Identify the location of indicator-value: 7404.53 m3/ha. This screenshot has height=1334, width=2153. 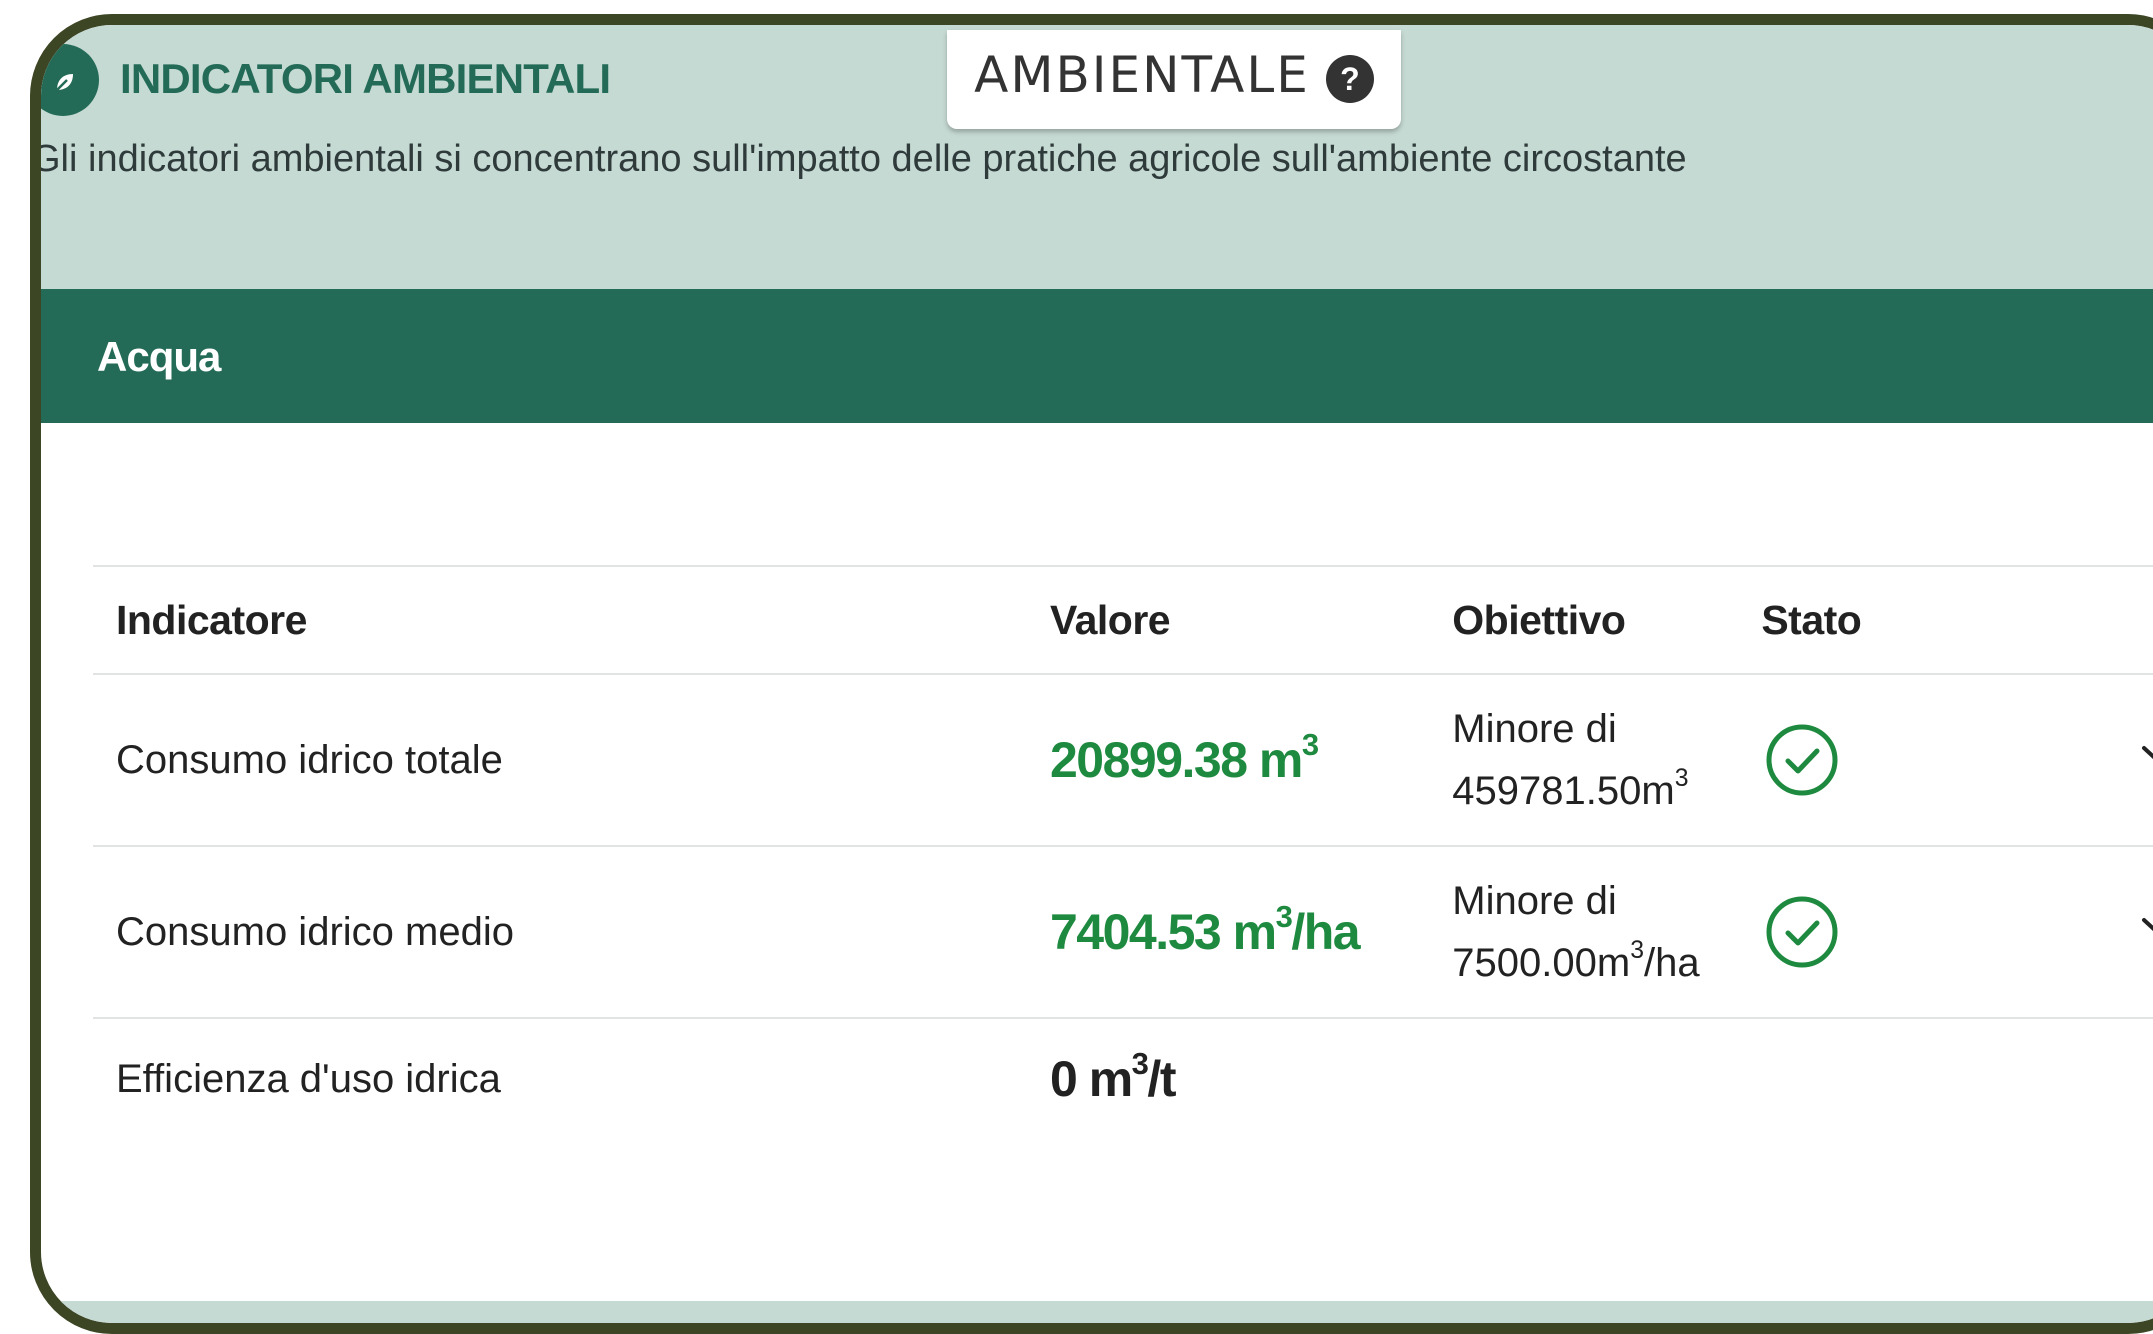
(1205, 929).